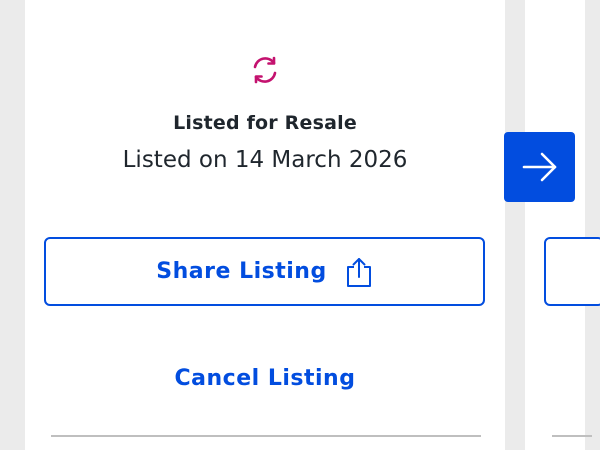 This screenshot has width=600, height=450. I want to click on card-divider, so click(266, 436).